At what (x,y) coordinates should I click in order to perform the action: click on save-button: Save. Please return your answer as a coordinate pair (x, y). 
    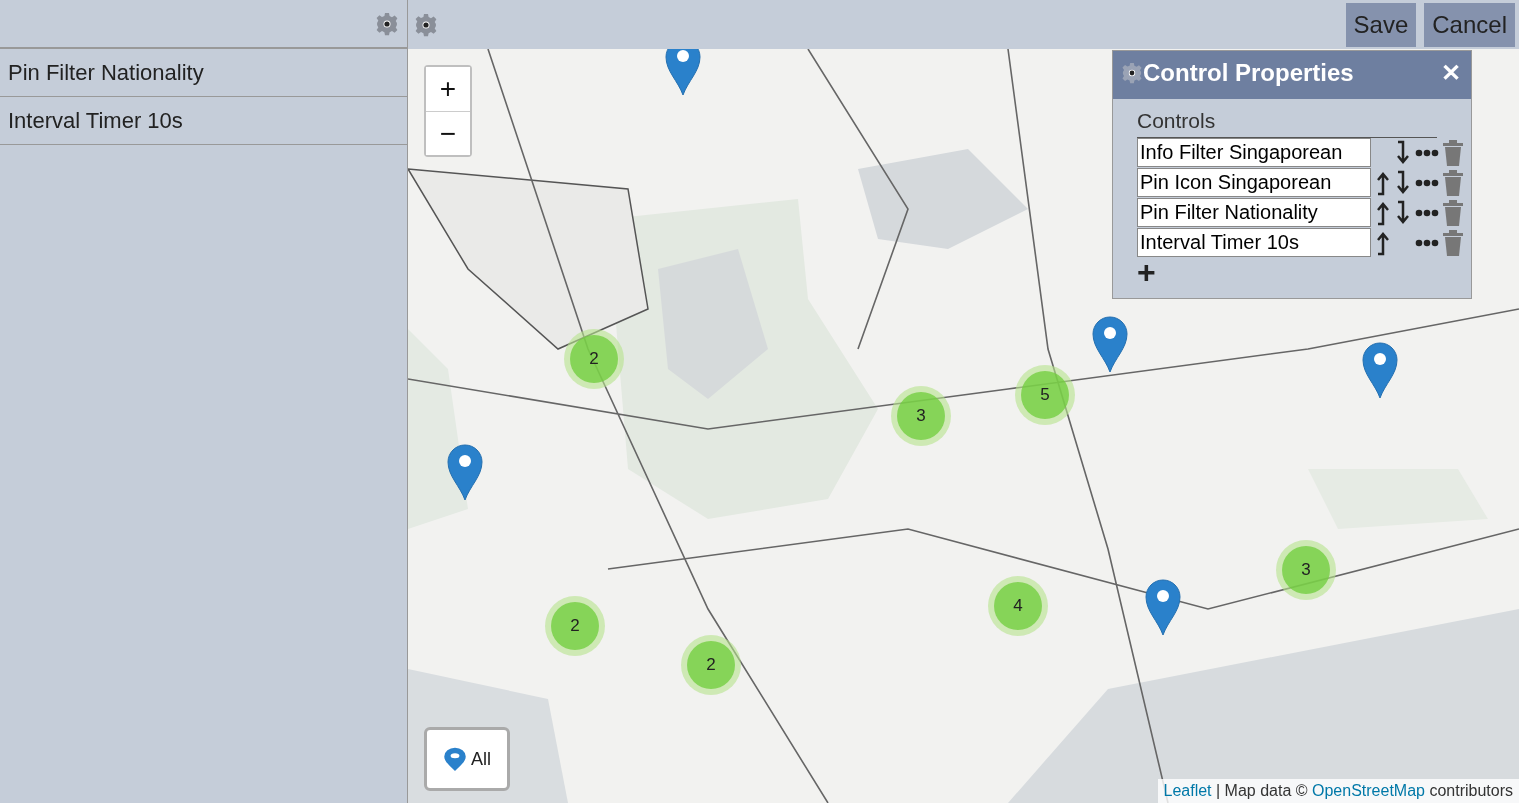
    Looking at the image, I should click on (1381, 24).